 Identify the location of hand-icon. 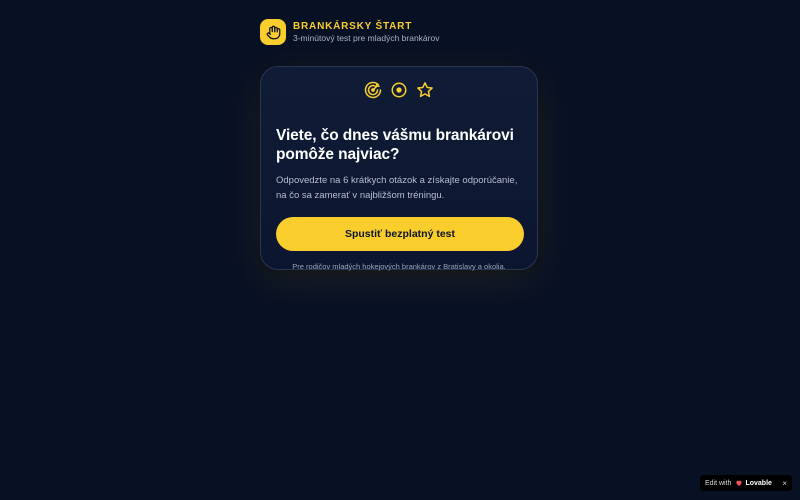
(273, 32).